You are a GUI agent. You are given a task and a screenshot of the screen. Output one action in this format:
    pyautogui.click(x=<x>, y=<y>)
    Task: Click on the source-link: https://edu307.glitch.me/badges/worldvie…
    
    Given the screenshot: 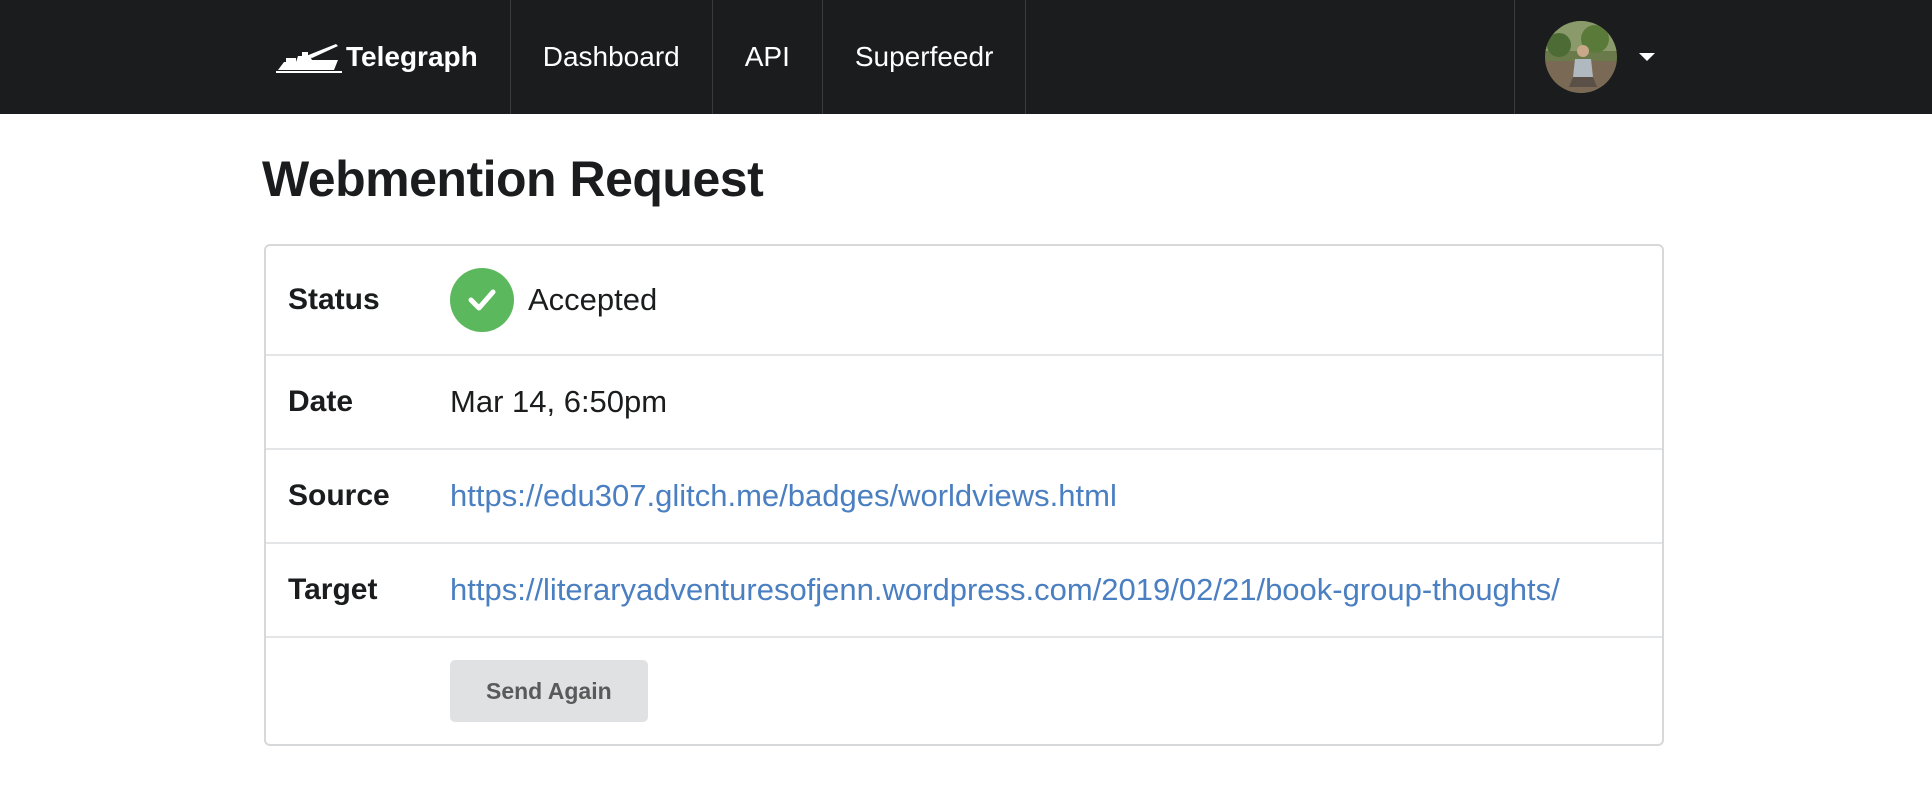 What is the action you would take?
    pyautogui.click(x=783, y=495)
    